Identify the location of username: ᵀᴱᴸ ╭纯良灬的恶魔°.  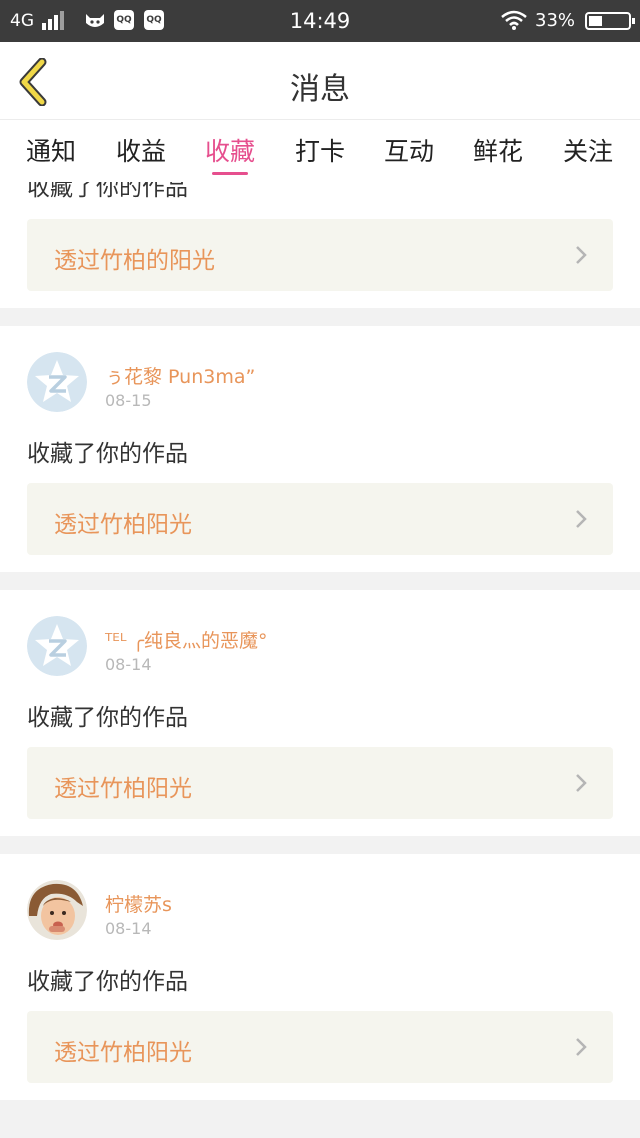
(186, 639).